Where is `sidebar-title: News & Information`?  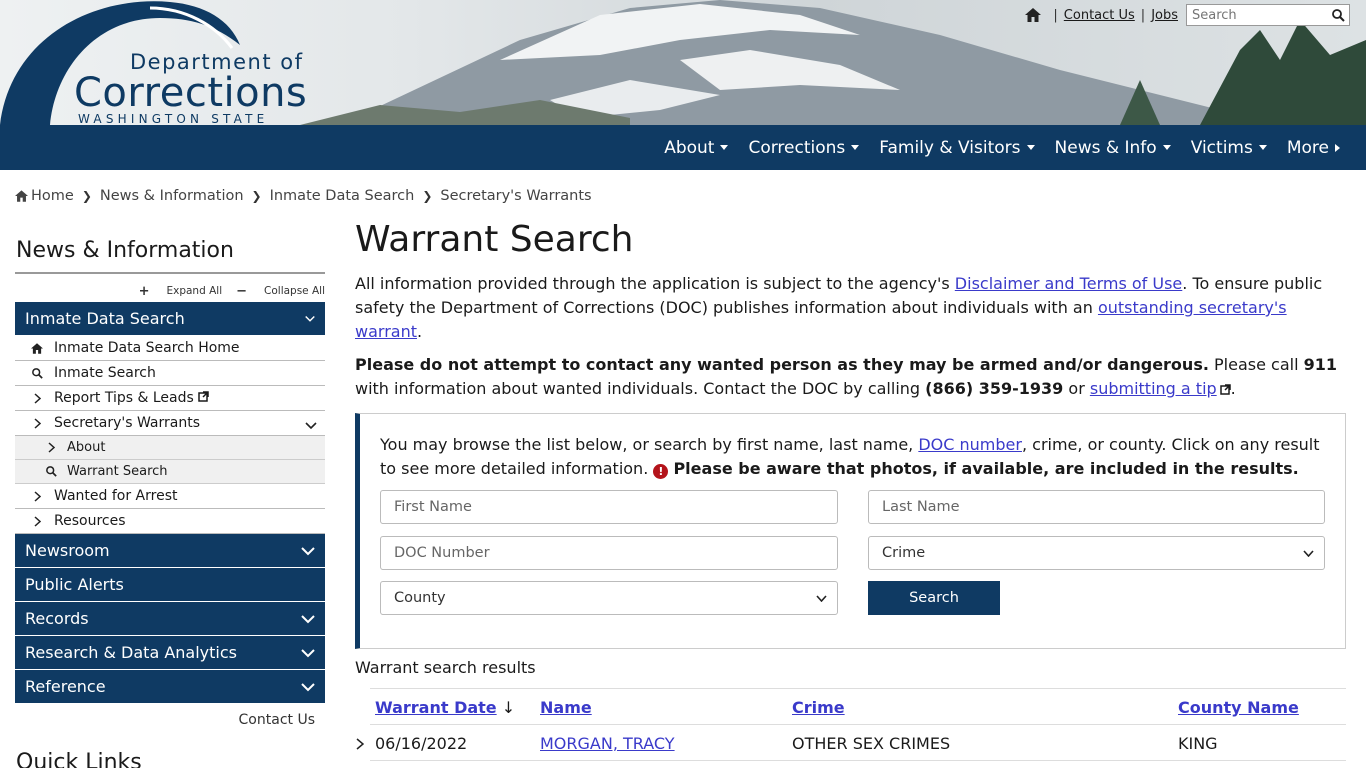
sidebar-title: News & Information is located at coordinates (125, 250).